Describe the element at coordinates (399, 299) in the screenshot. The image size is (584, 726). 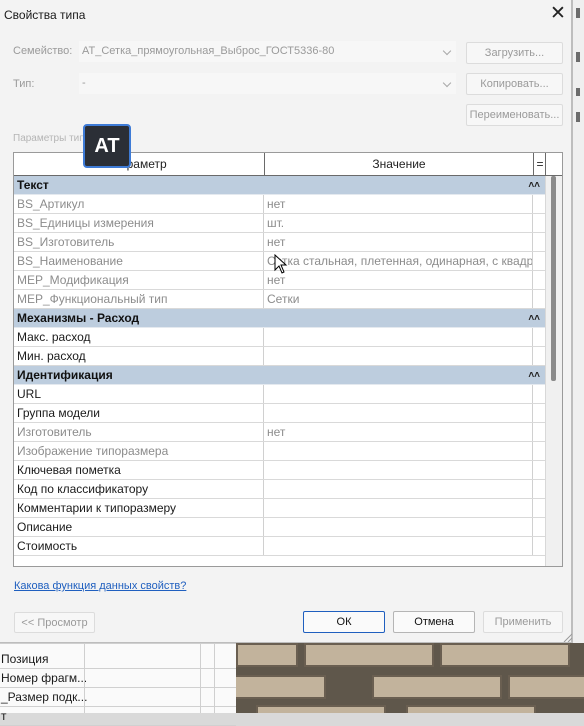
I see `param-value: Сетки` at that location.